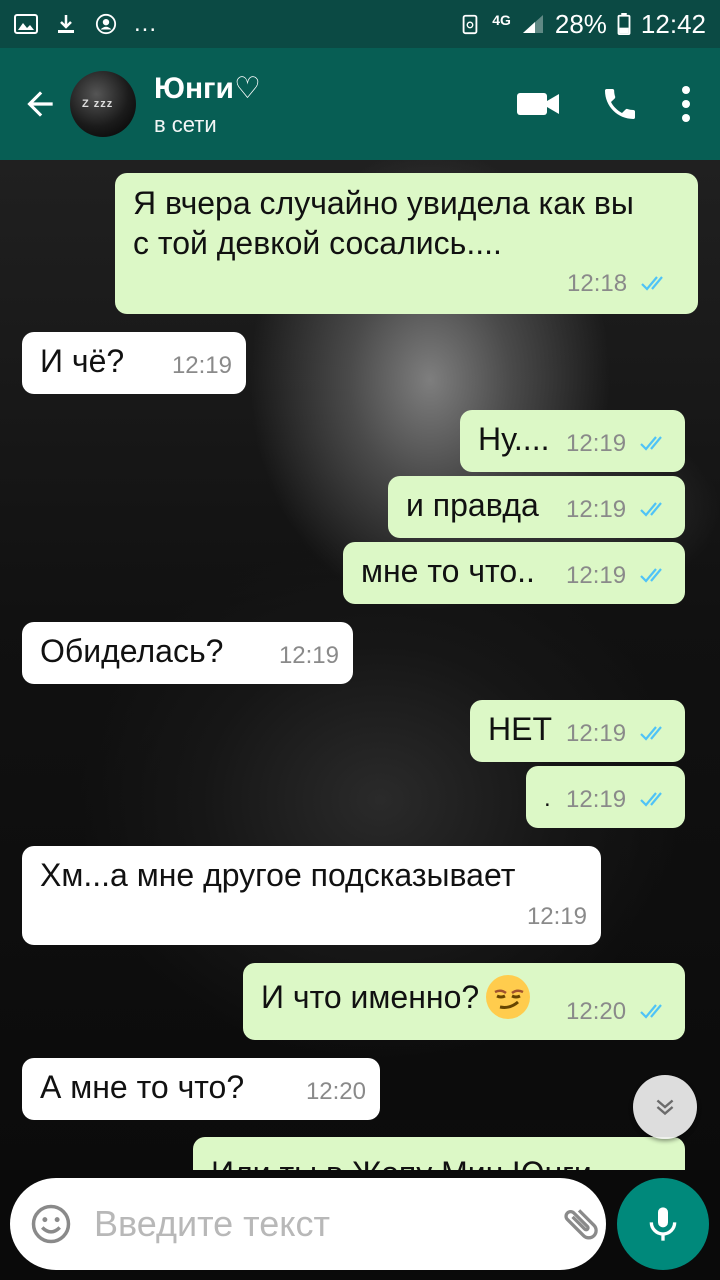 The image size is (720, 1280). I want to click on message-outgoing: Или ты в Жопу Мин Юнги, so click(439, 1153).